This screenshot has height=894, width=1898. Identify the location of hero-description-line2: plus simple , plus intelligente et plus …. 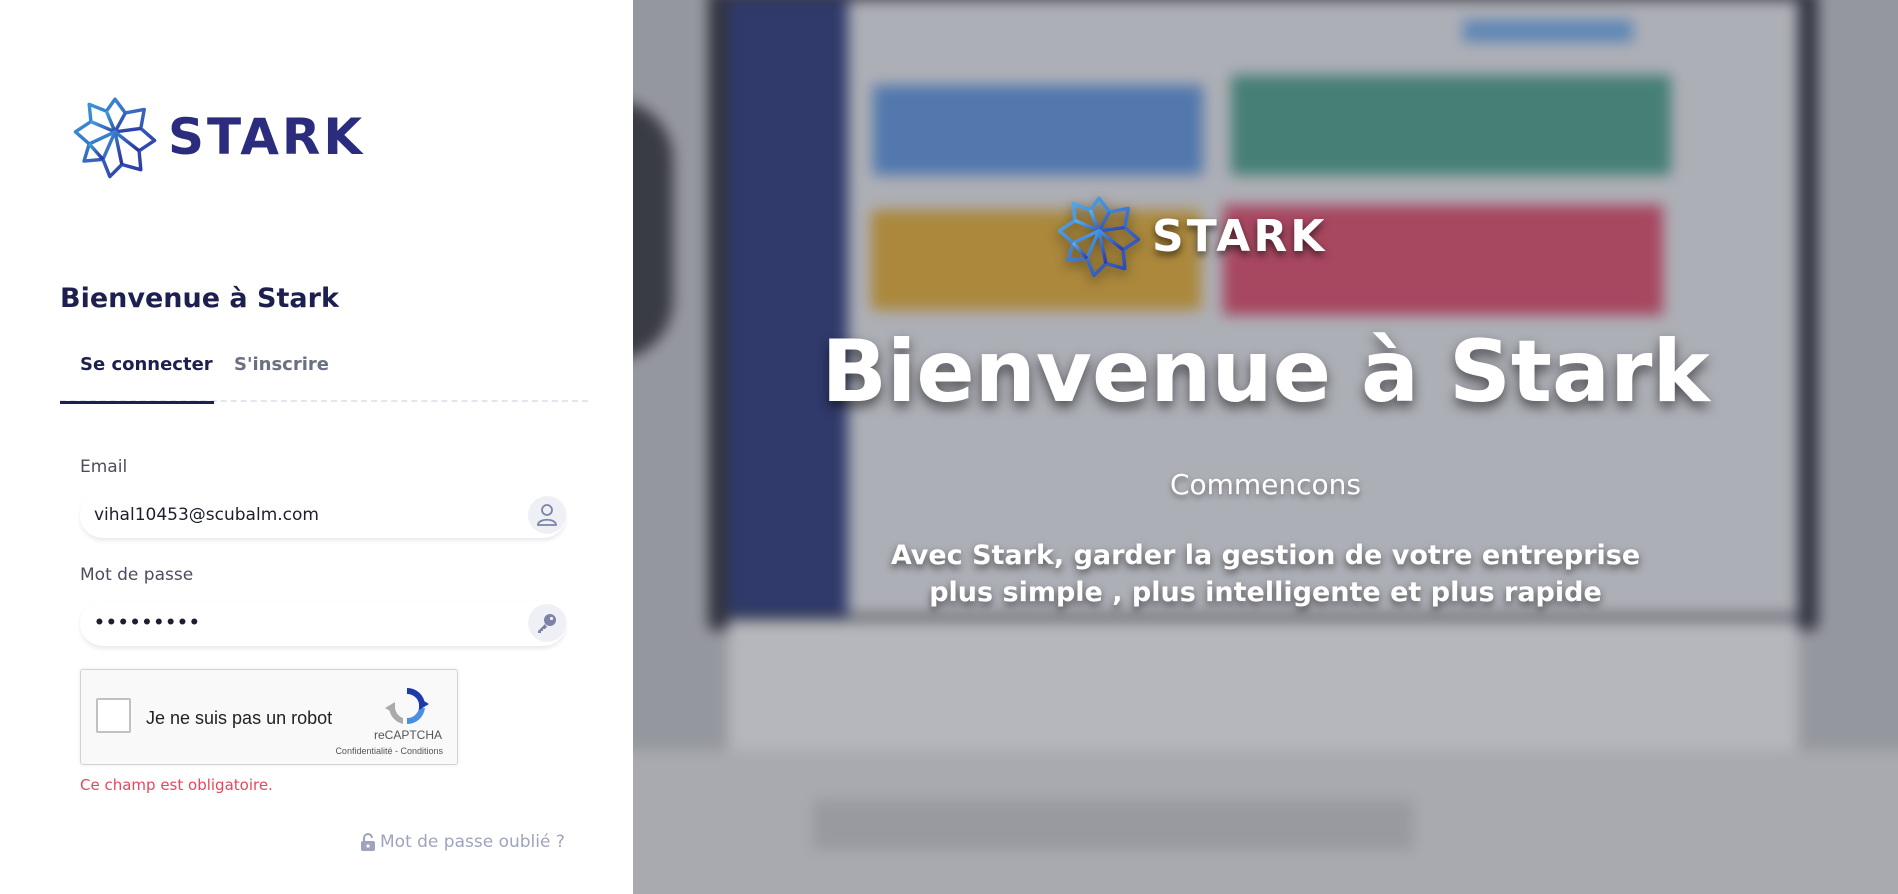
(1265, 592).